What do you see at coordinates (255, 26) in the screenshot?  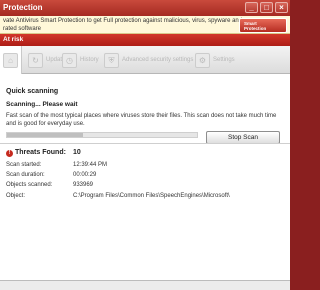 I see `badge-text: Smart Protection` at bounding box center [255, 26].